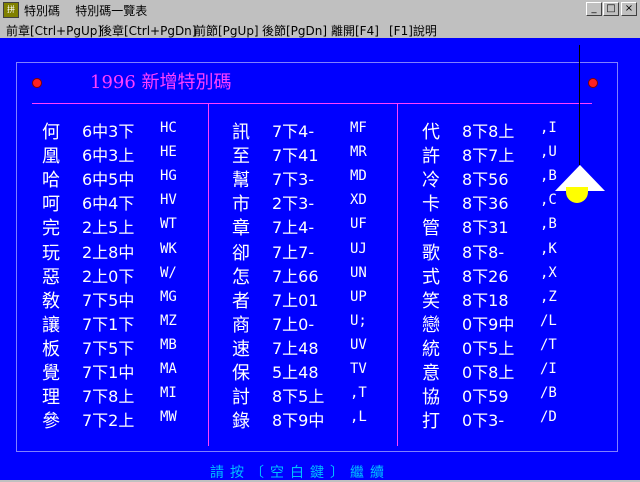 This screenshot has height=482, width=640. Describe the element at coordinates (108, 397) in the screenshot. I see `table-cell-pos: 7下8上` at that location.